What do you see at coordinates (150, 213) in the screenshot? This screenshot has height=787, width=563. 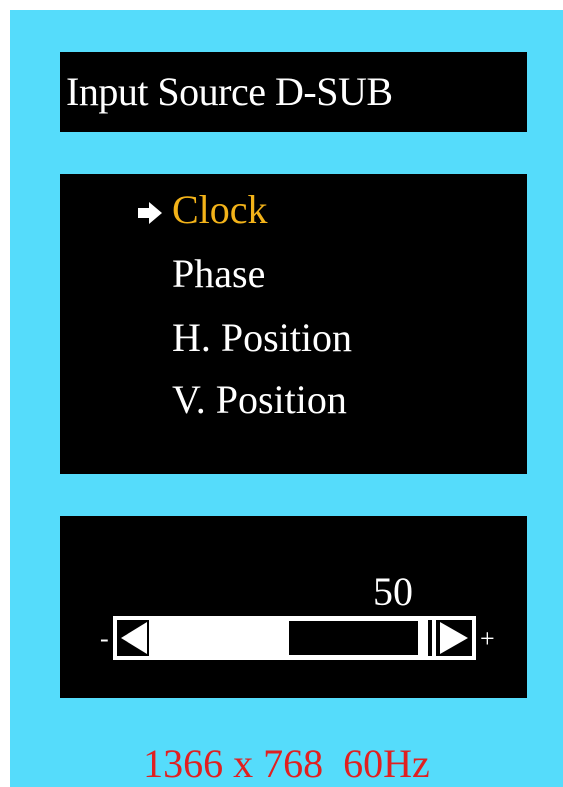 I see `right-arrow-icon` at bounding box center [150, 213].